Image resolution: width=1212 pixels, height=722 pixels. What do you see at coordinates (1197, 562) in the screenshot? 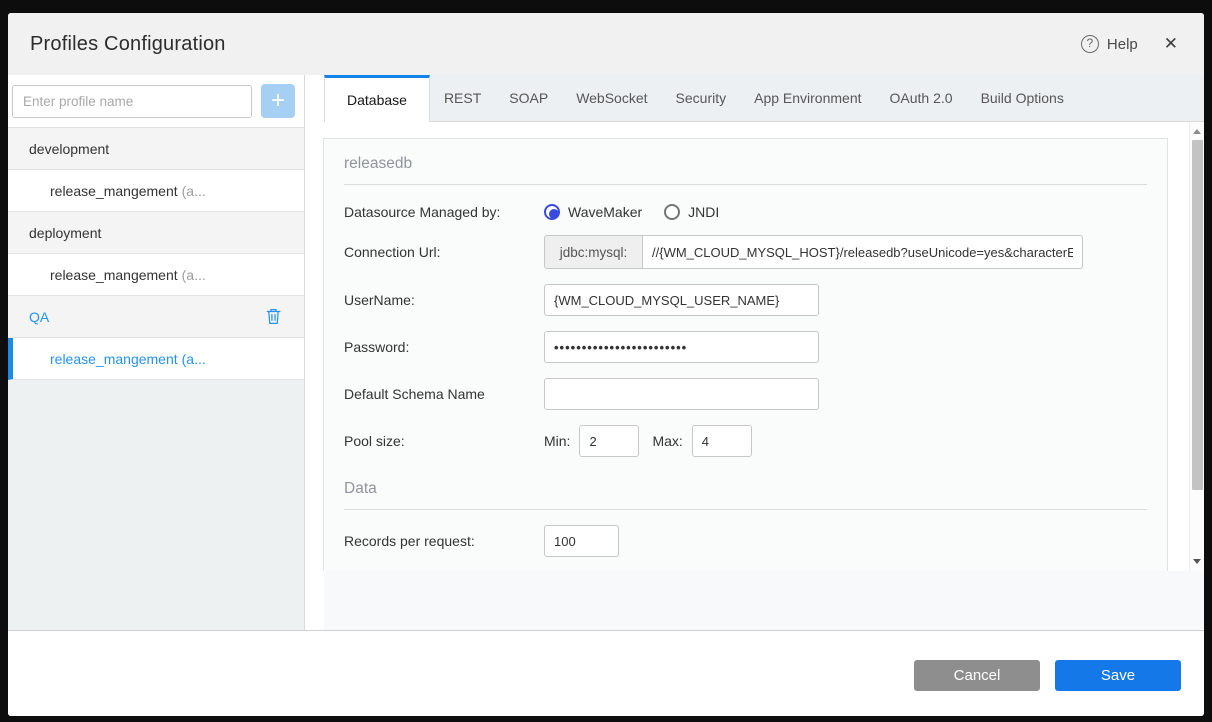
I see `scroll-down-icon` at bounding box center [1197, 562].